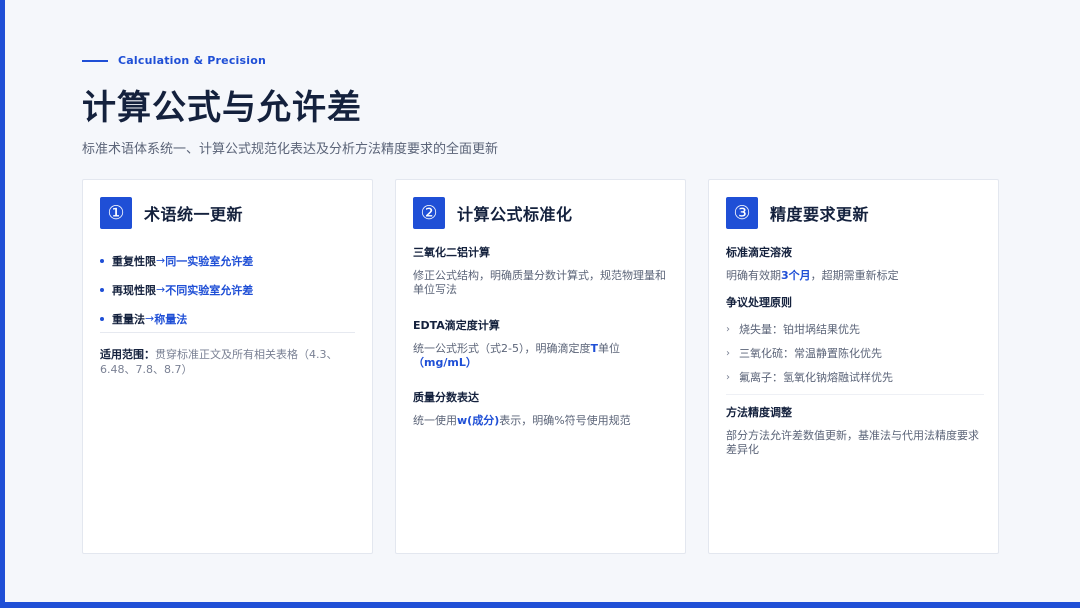  Describe the element at coordinates (742, 213) in the screenshot. I see `number-badge: ③` at that location.